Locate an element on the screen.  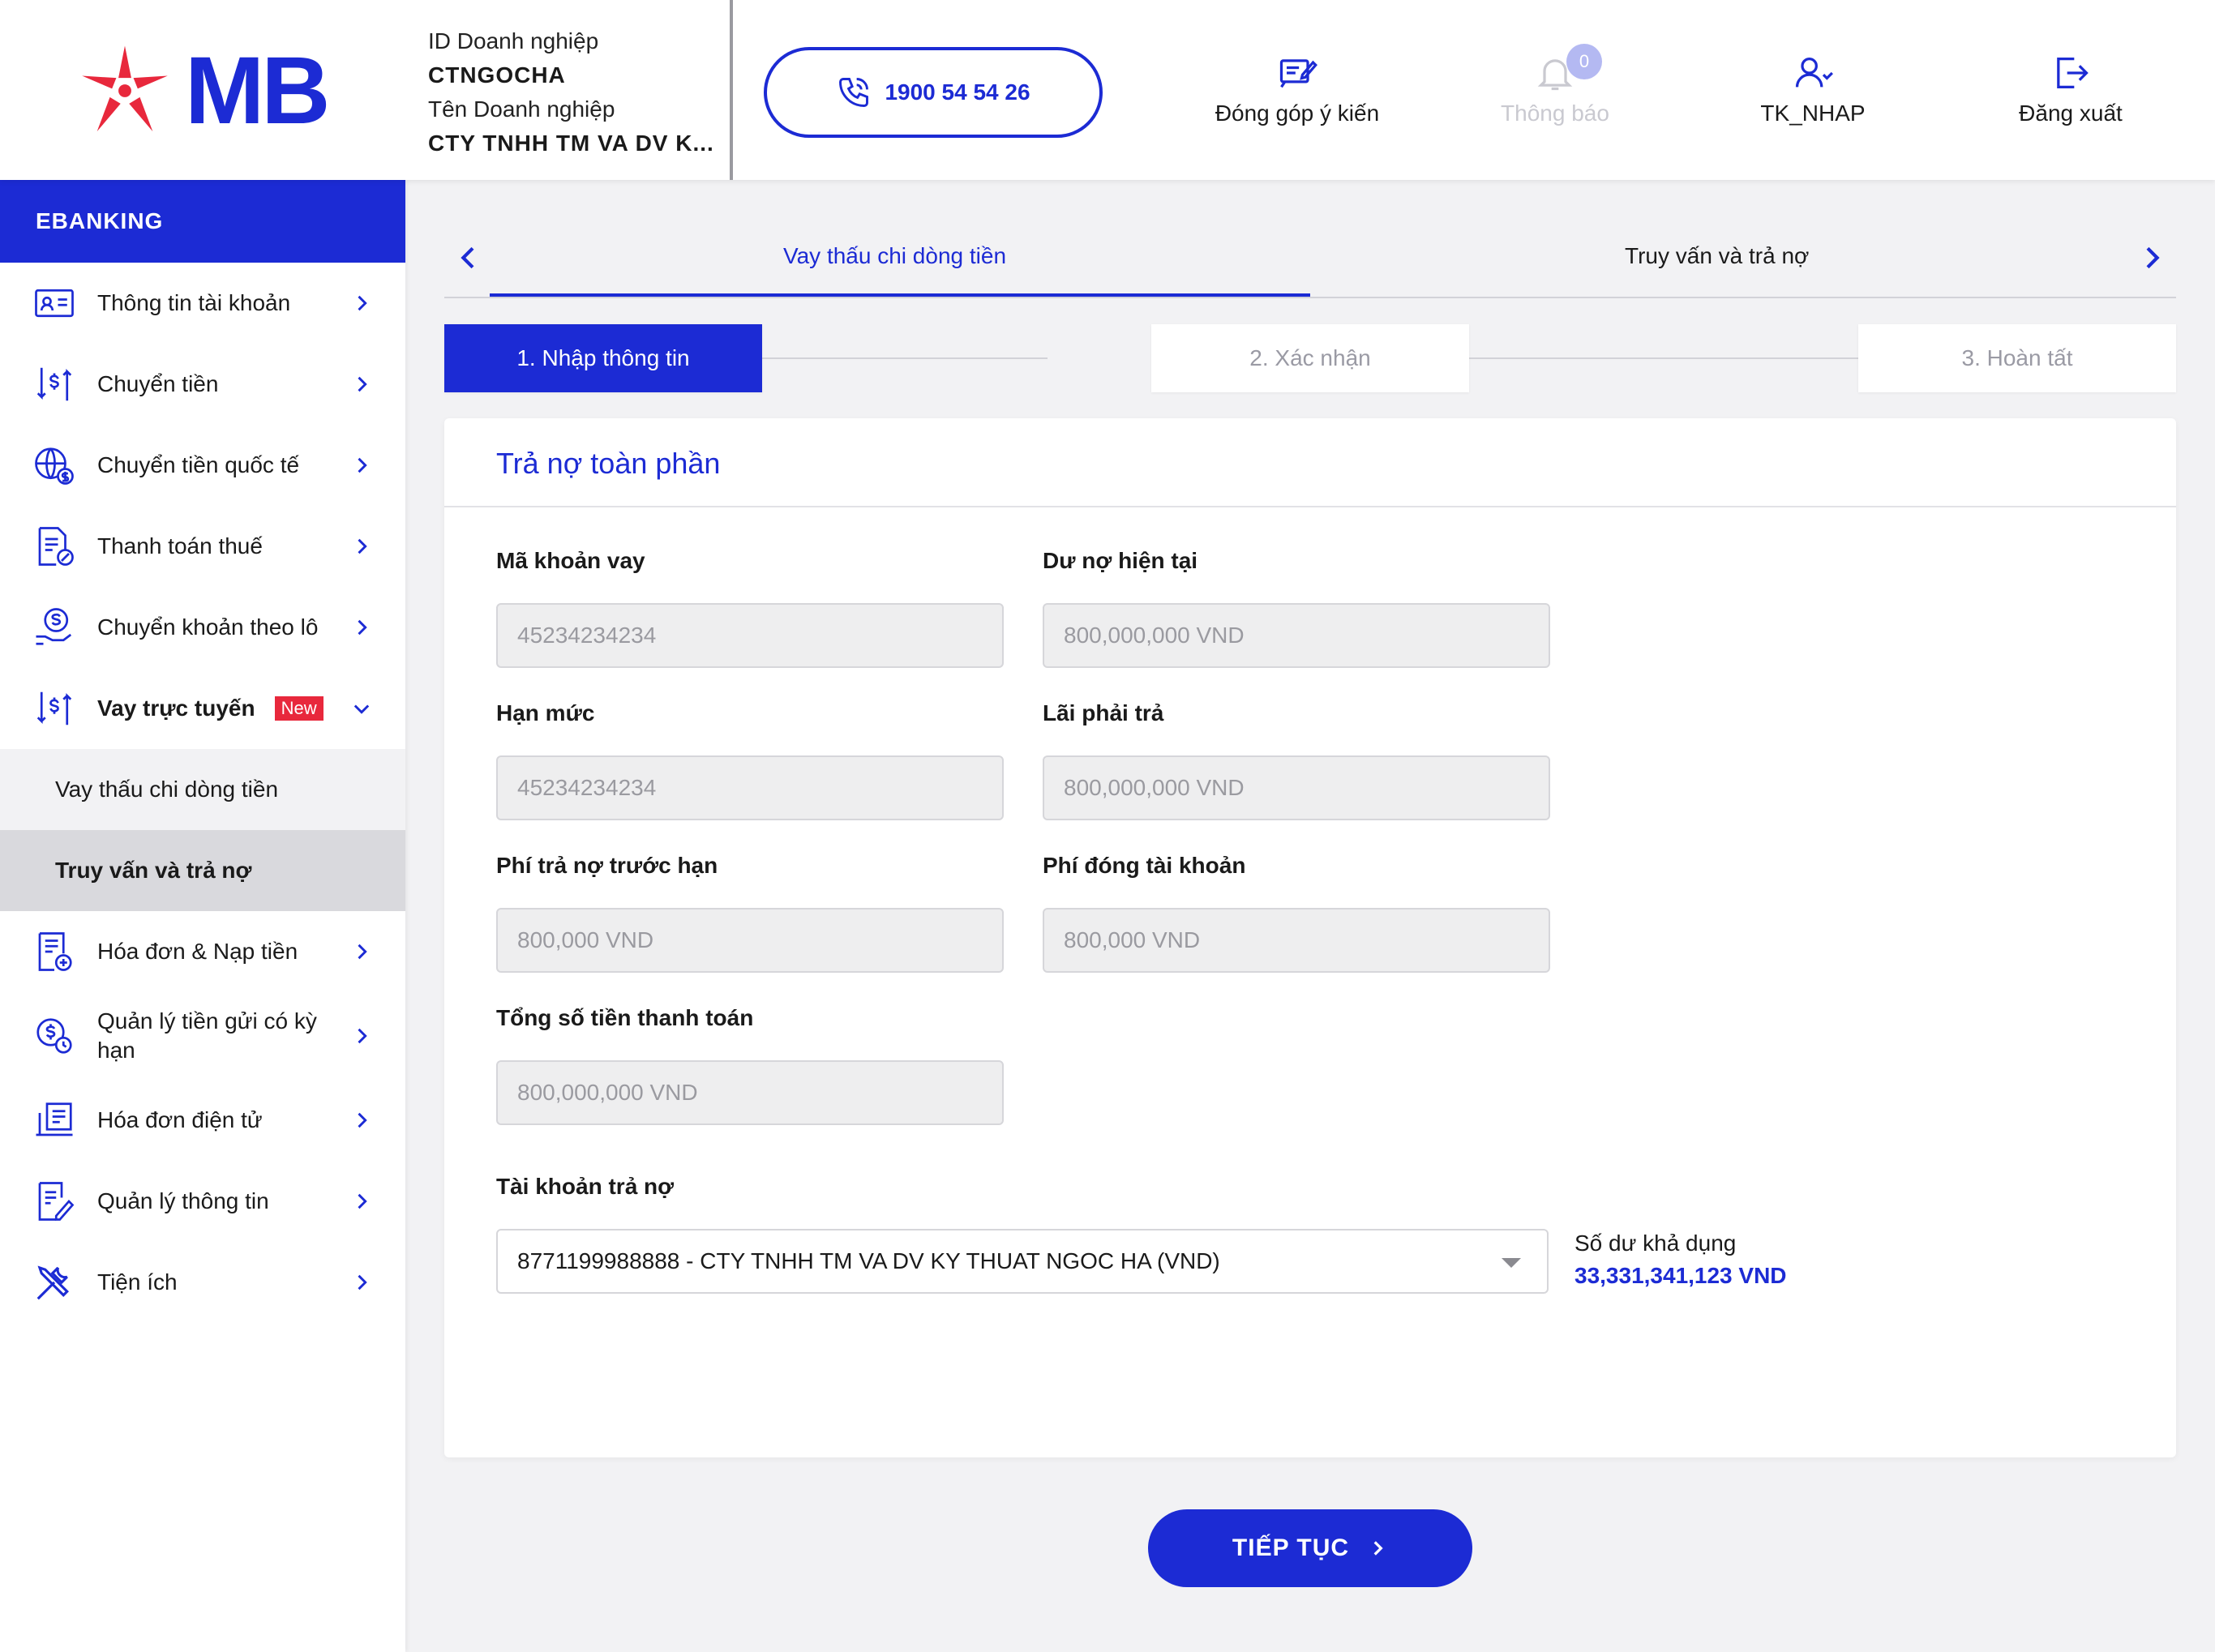
field-label: Lãi phải trả is located at coordinates (1103, 712).